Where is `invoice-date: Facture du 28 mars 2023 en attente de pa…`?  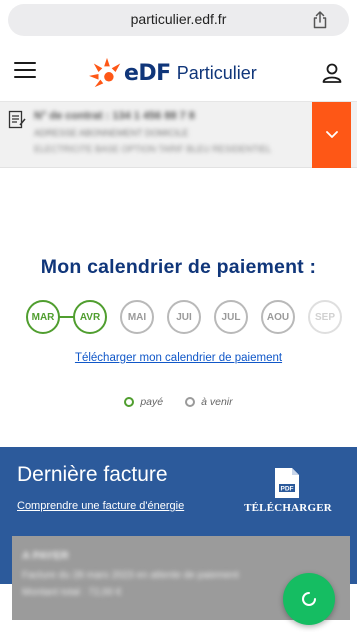 invoice-date: Facture du 28 mars 2023 en attente de pa… is located at coordinates (130, 575).